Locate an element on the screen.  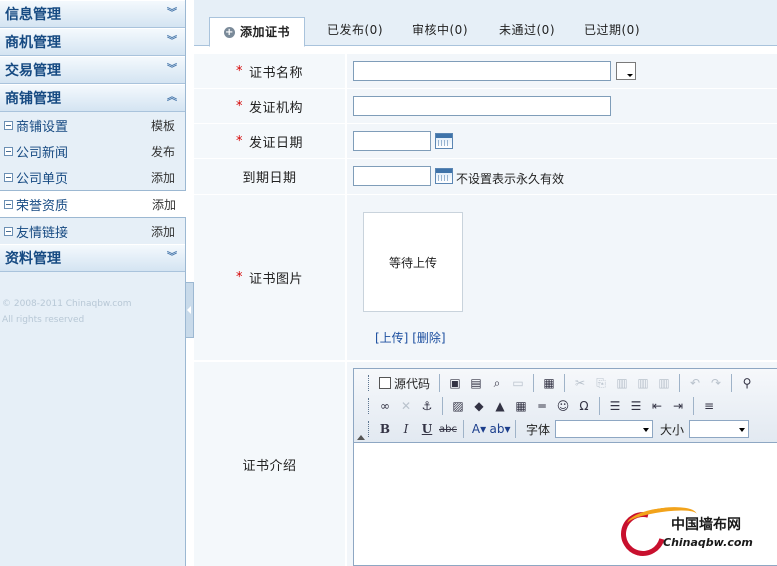
media-icon: ▲ is located at coordinates (500, 406).